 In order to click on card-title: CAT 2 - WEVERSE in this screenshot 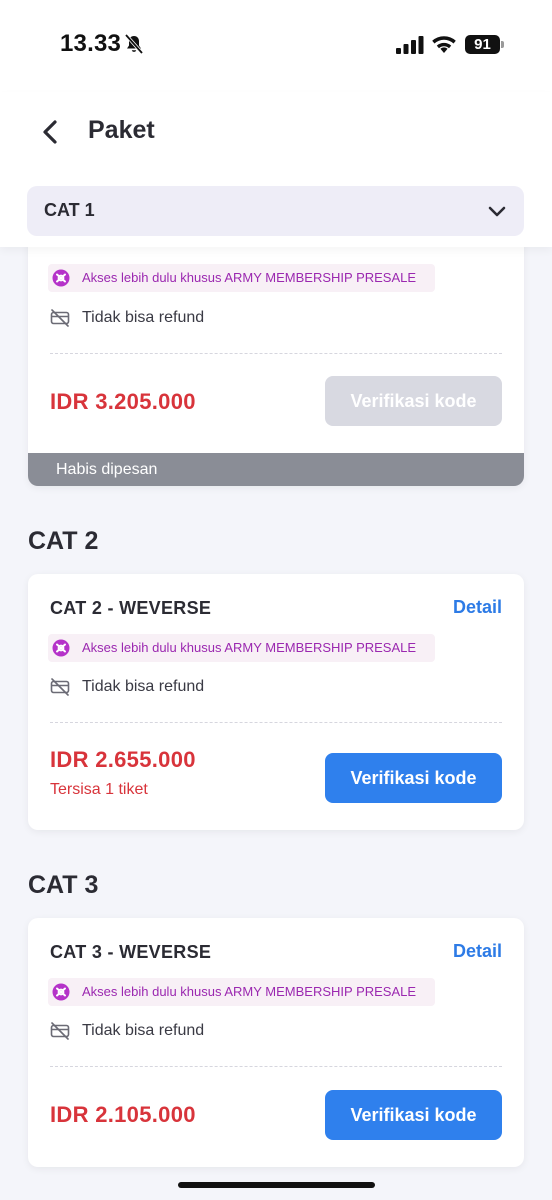, I will do `click(131, 608)`.